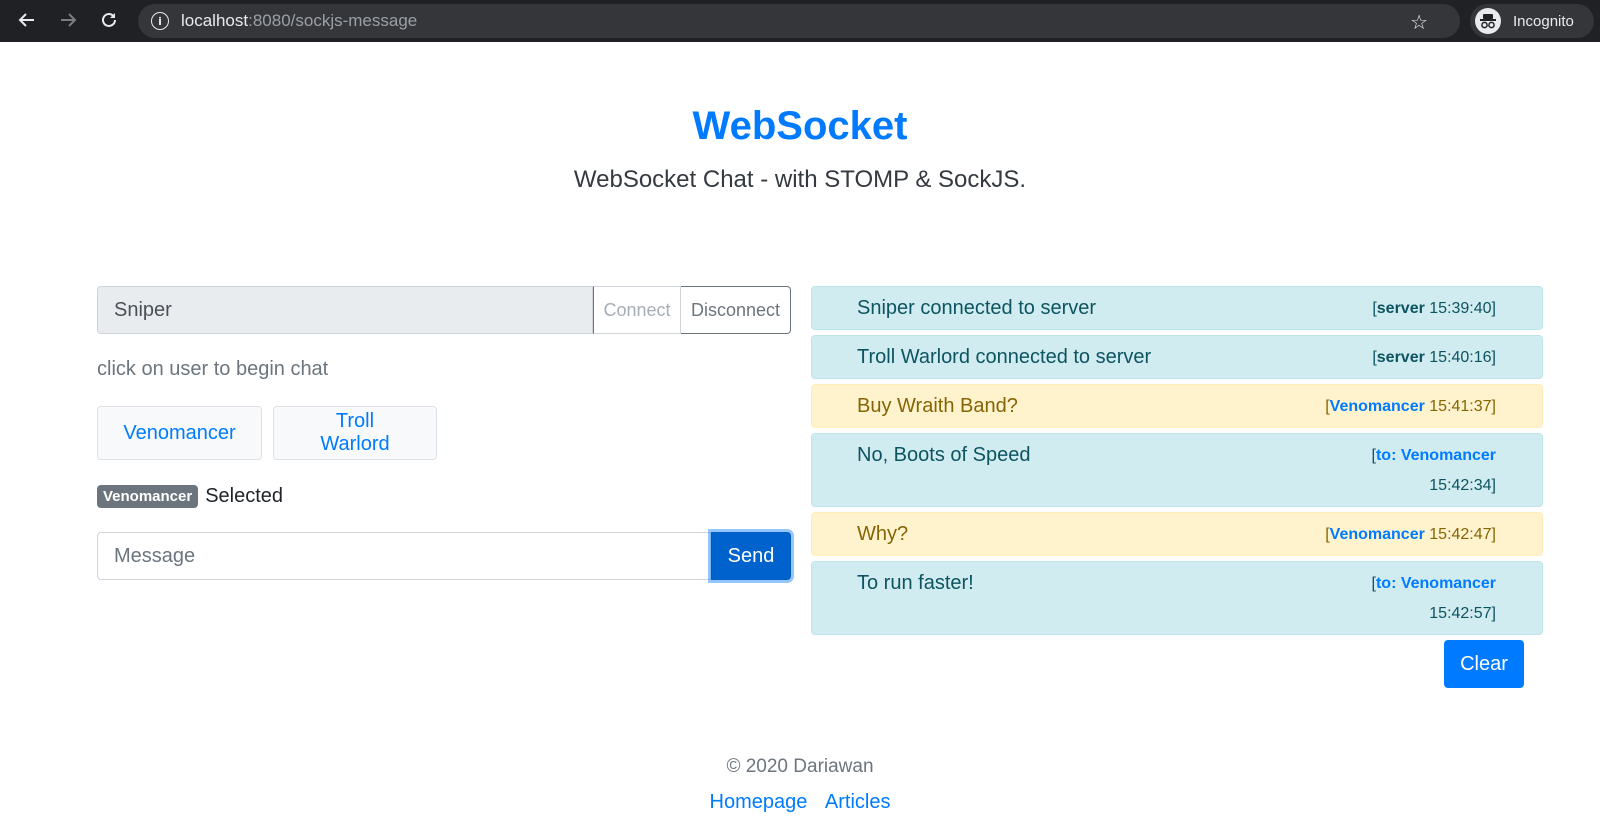 This screenshot has height=823, width=1600. I want to click on incognito-profile: Incognito, so click(1532, 21).